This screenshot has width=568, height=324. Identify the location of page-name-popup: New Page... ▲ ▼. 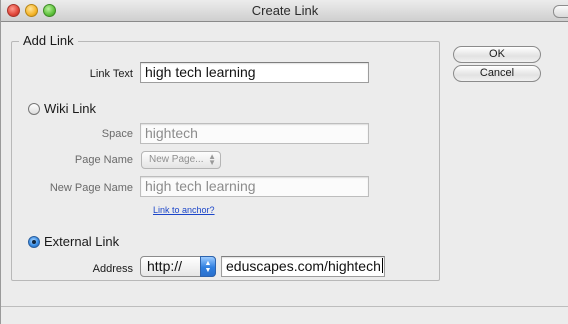
(181, 160).